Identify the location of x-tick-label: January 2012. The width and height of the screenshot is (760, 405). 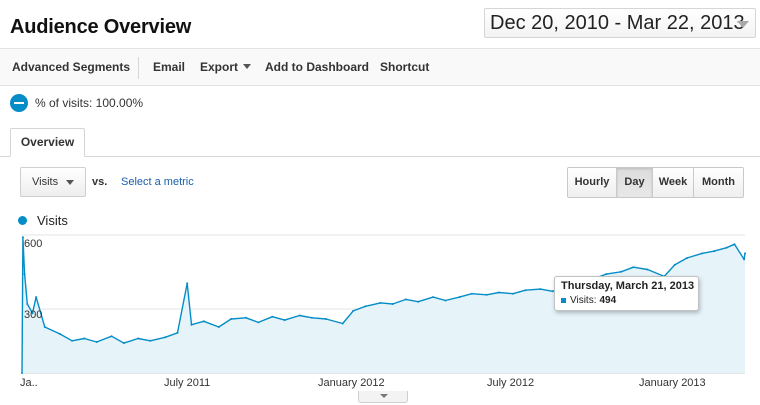
(351, 383).